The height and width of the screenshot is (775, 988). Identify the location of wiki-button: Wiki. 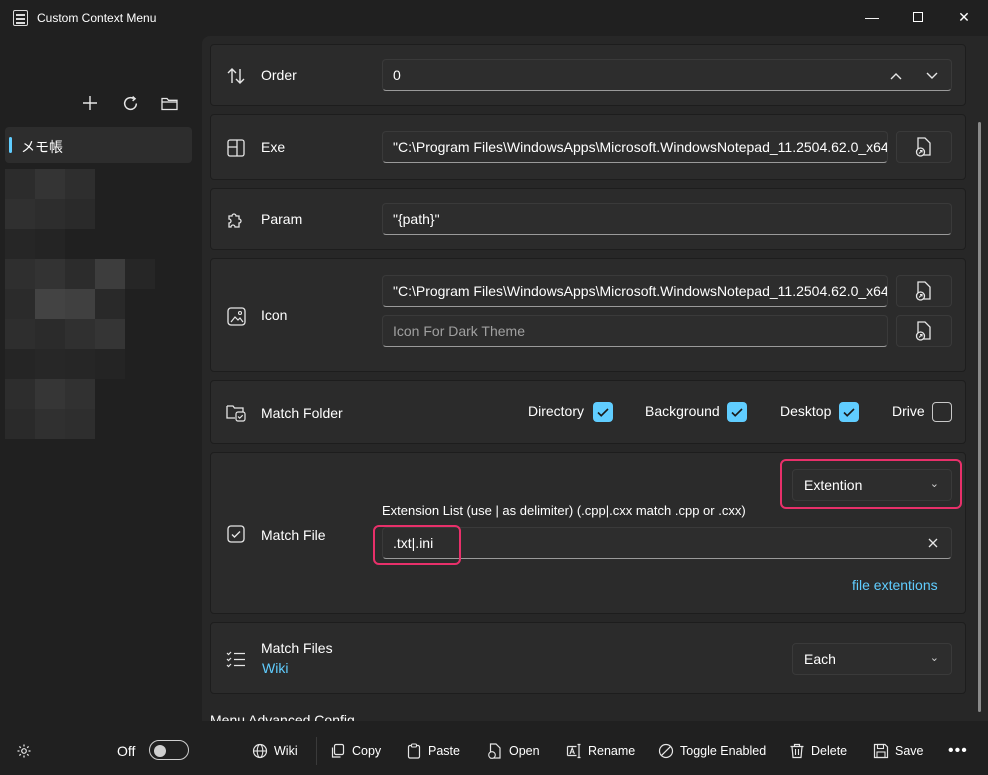
(275, 751).